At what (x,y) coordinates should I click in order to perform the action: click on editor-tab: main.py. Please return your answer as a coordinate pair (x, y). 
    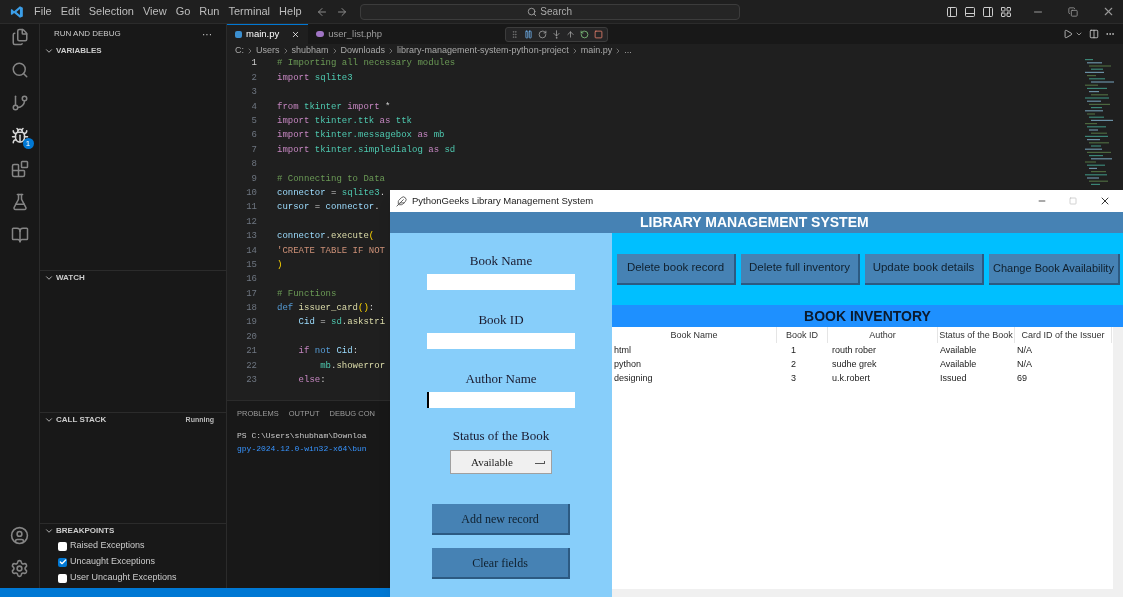
    Looking at the image, I should click on (268, 34).